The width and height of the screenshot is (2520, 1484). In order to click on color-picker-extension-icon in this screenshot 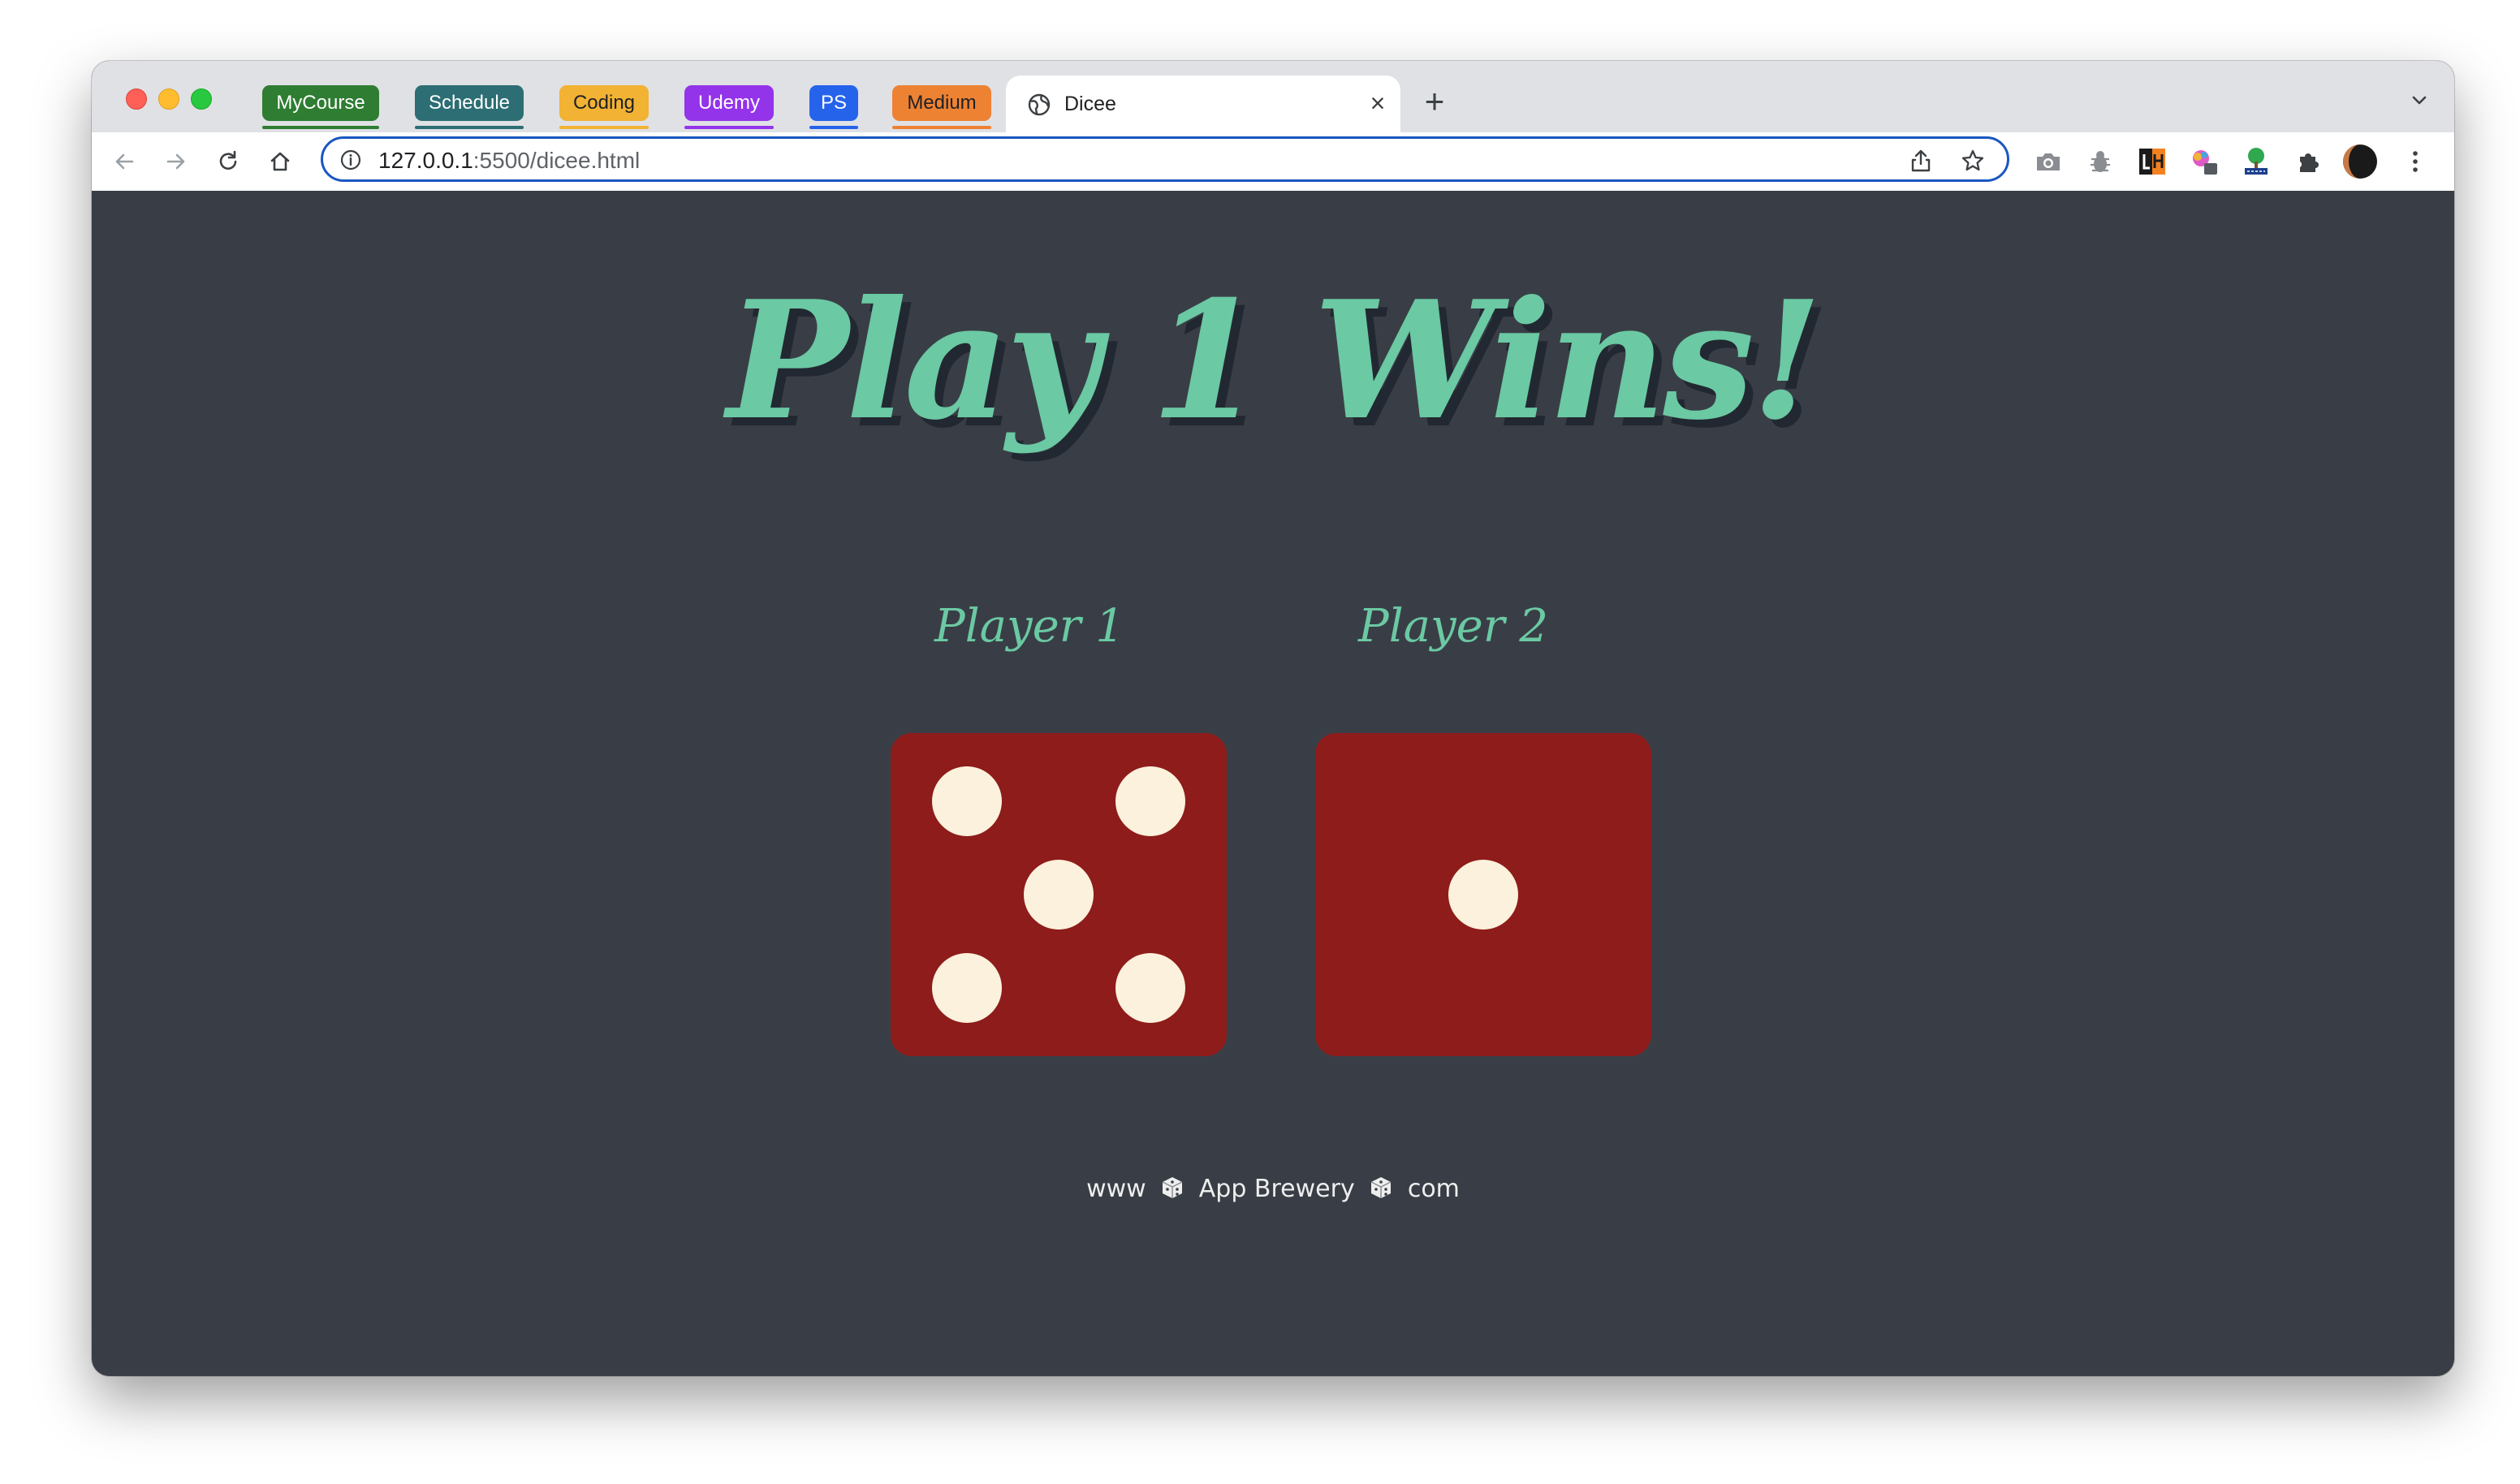, I will do `click(2204, 161)`.